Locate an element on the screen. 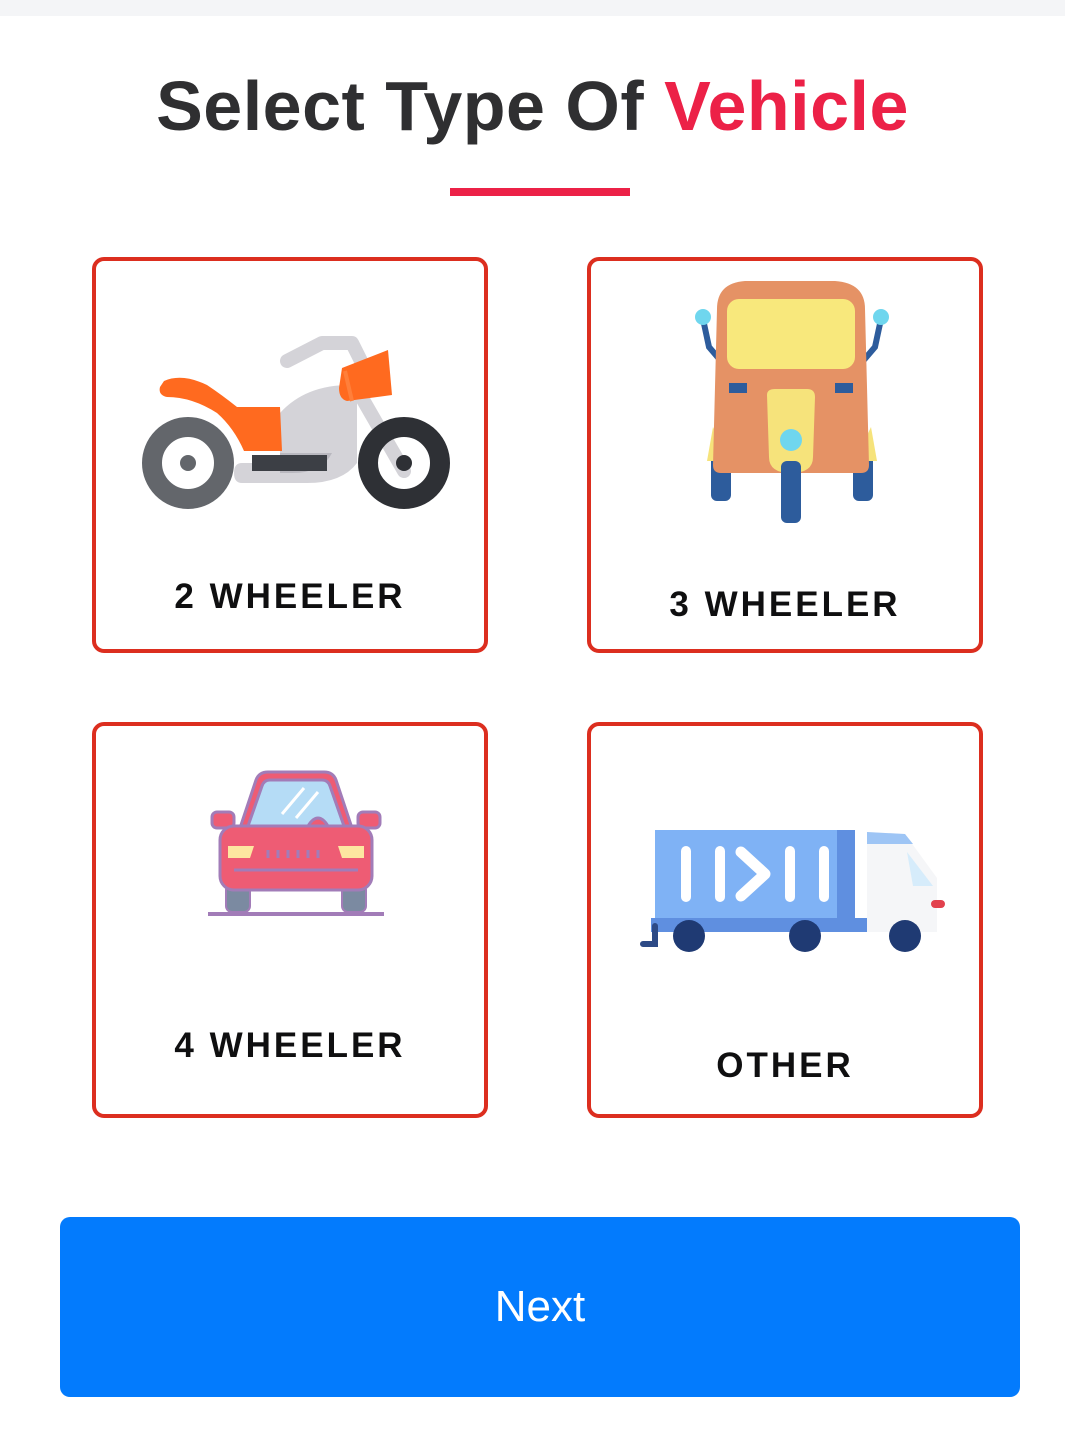  vehicle-option-4-wheeler: 4 WHEELER is located at coordinates (290, 920).